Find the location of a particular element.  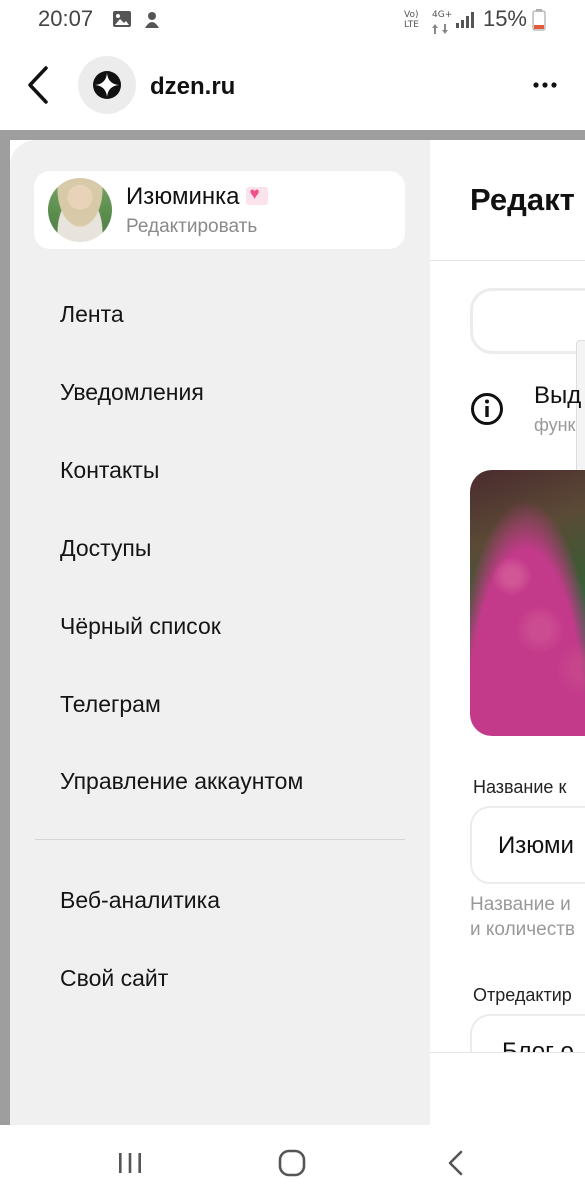

profile-card: Изюминка Редактировать is located at coordinates (219, 210).